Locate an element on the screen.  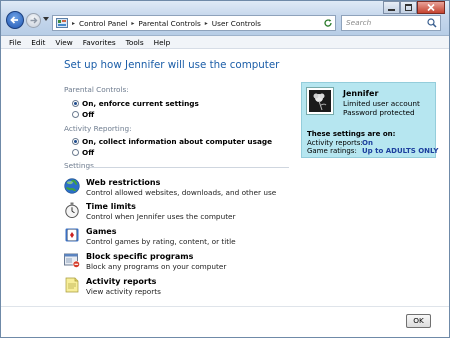
game-ratings-value: Up to ADULTS ONLY is located at coordinates (400, 151).